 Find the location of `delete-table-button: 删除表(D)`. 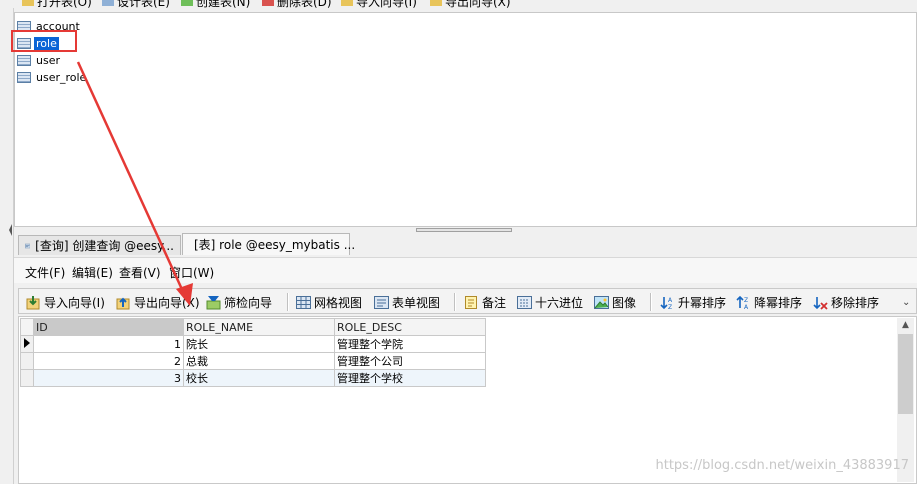

delete-table-button: 删除表(D) is located at coordinates (297, 4).